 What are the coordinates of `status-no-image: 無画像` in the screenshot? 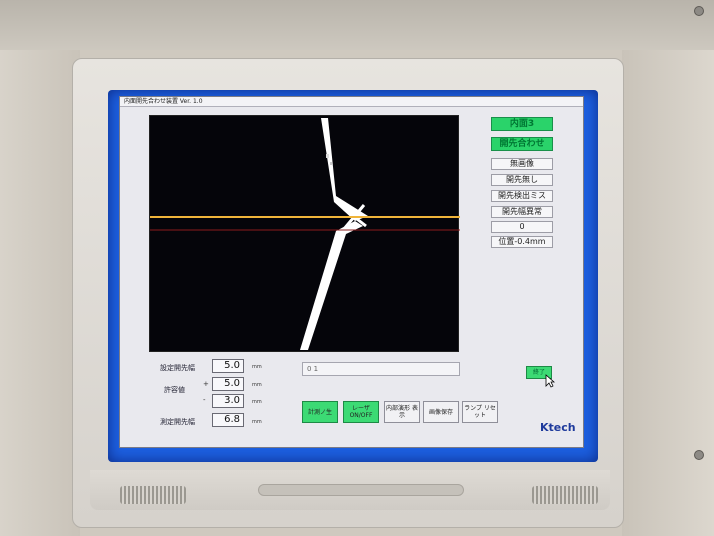 It's located at (522, 164).